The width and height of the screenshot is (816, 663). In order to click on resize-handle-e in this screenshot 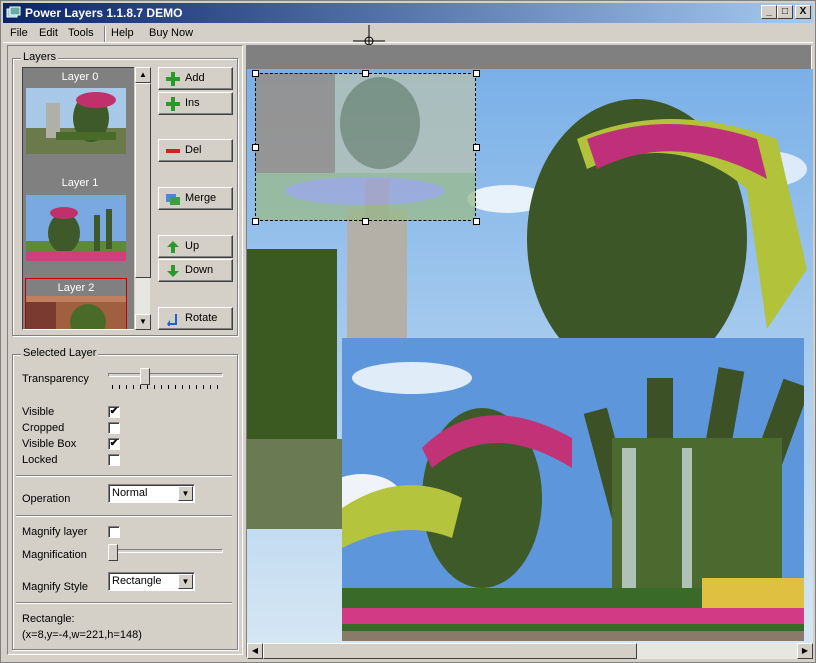, I will do `click(476, 147)`.